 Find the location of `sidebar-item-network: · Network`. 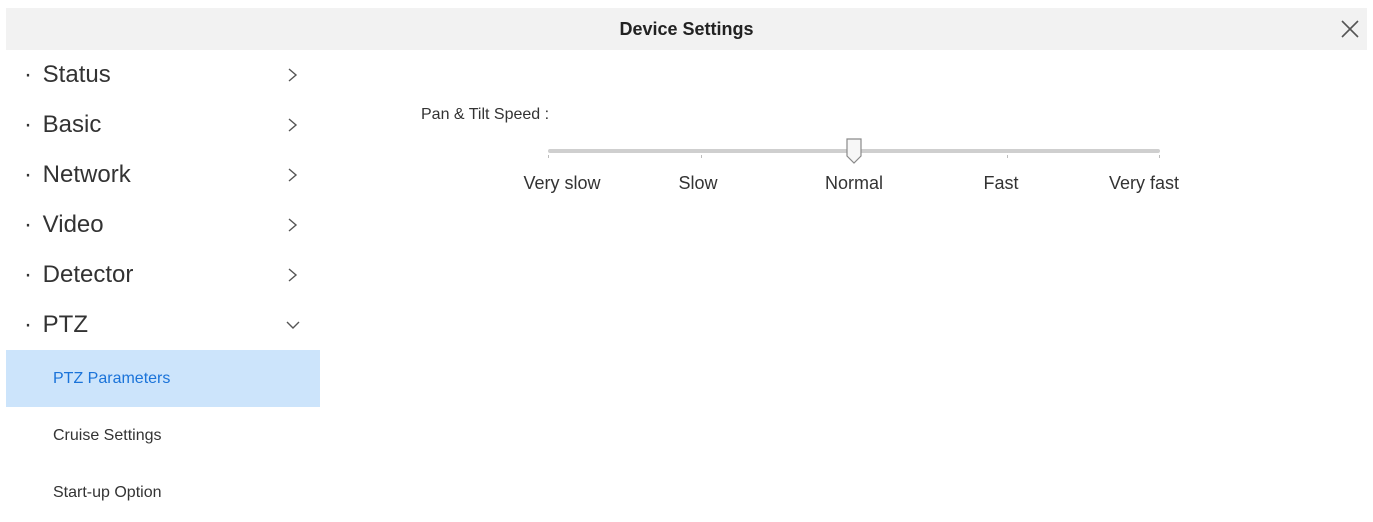

sidebar-item-network: · Network is located at coordinates (163, 175).